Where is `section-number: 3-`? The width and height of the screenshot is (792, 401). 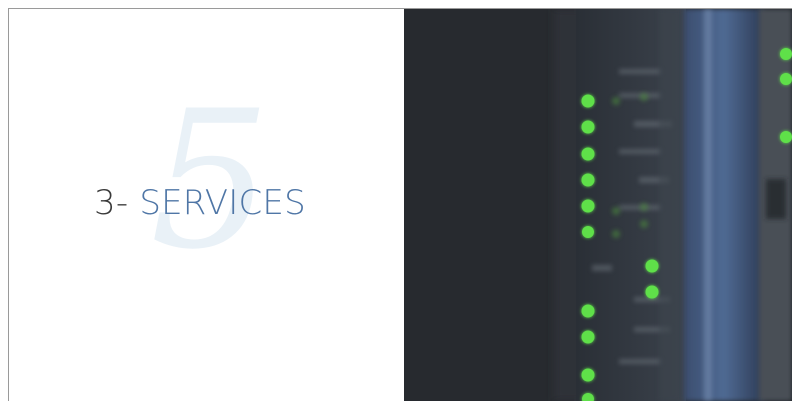
section-number: 3- is located at coordinates (111, 203).